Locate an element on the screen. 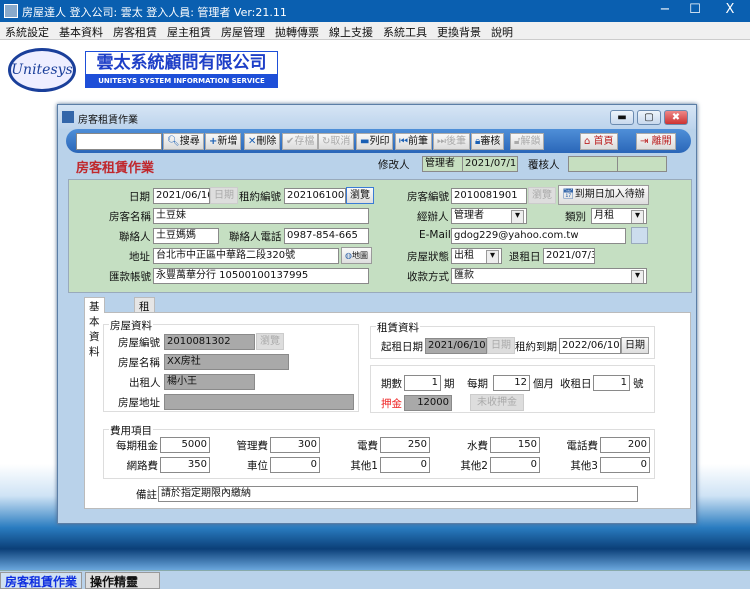  phone-input: 0987-854-665 is located at coordinates (326, 236).